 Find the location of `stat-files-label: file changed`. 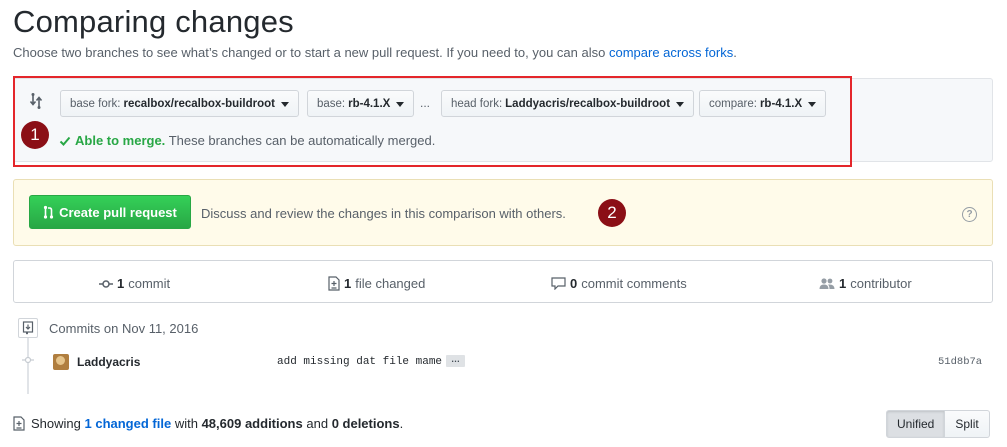

stat-files-label: file changed is located at coordinates (390, 283).